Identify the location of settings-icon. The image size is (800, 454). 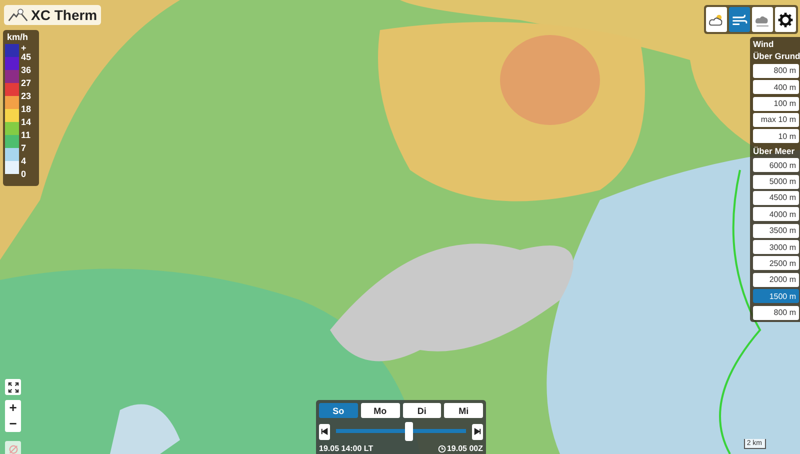
(785, 20).